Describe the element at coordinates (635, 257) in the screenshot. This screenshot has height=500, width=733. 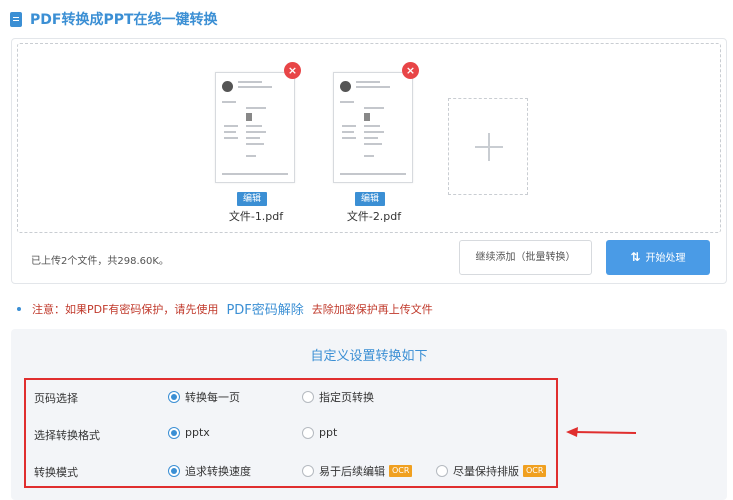
I see `swap-icon: ⇅` at that location.